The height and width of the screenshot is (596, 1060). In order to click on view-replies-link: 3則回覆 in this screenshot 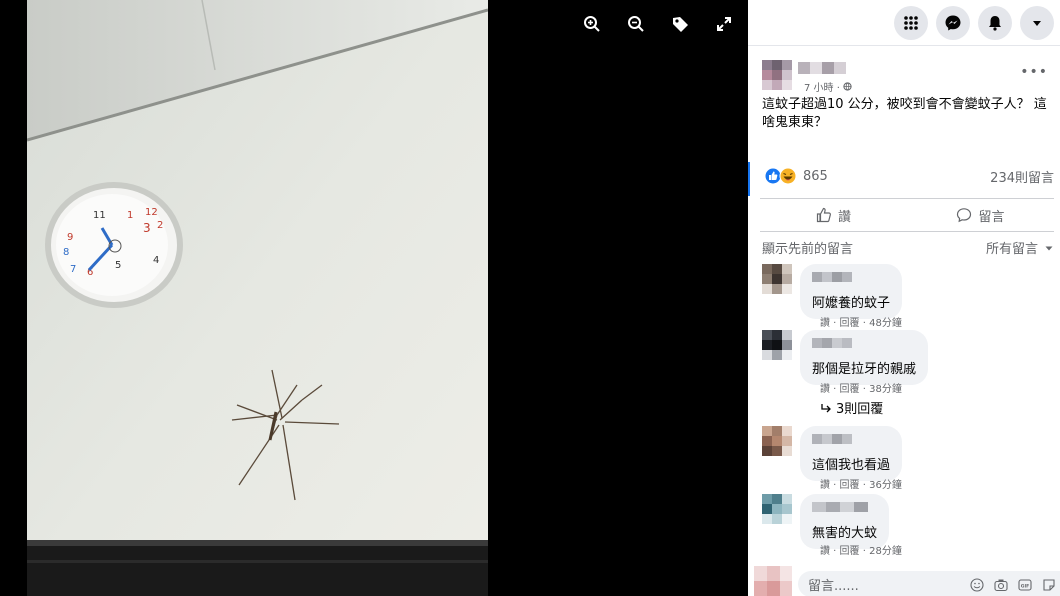, I will do `click(851, 407)`.